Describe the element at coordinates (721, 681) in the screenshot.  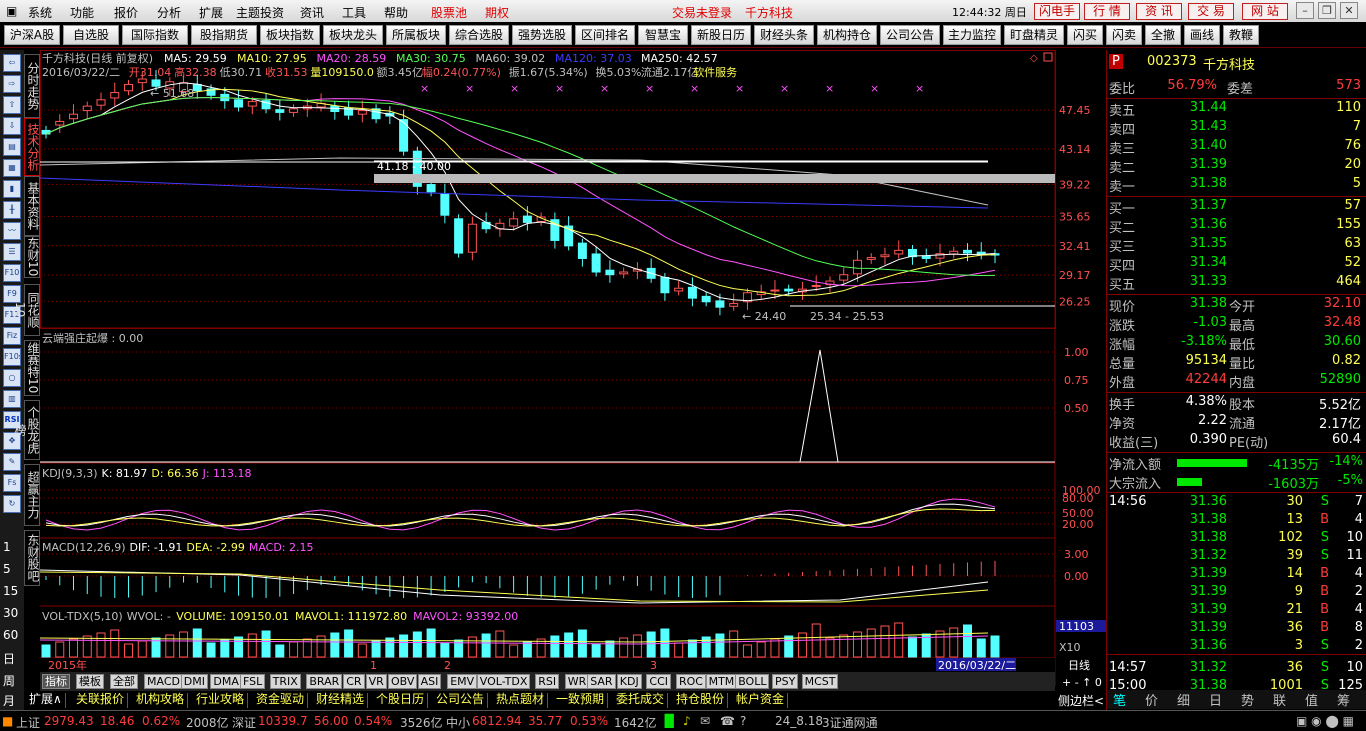
I see `ind-tab-21: MTM` at that location.